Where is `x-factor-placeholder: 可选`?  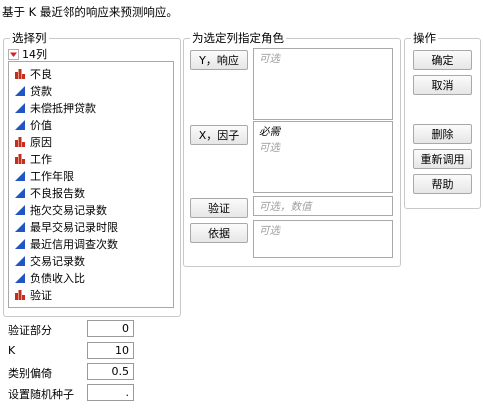
x-factor-placeholder: 可选 is located at coordinates (269, 148).